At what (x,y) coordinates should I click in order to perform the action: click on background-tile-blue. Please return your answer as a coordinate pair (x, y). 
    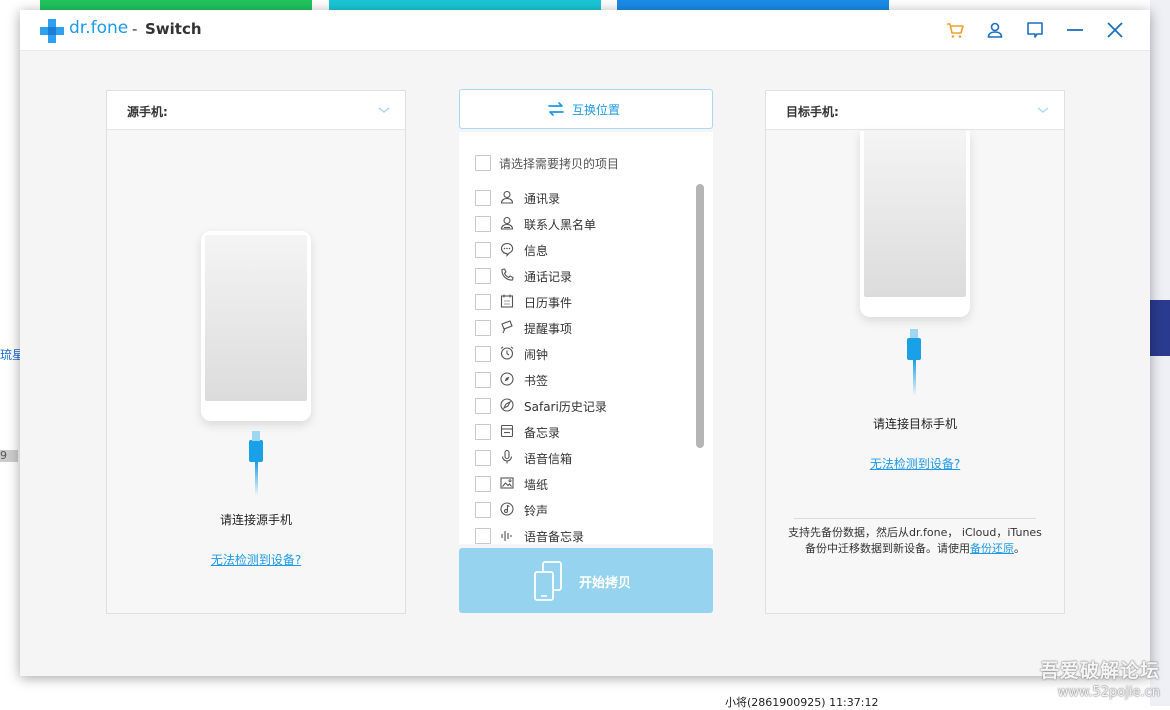
    Looking at the image, I should click on (753, 5).